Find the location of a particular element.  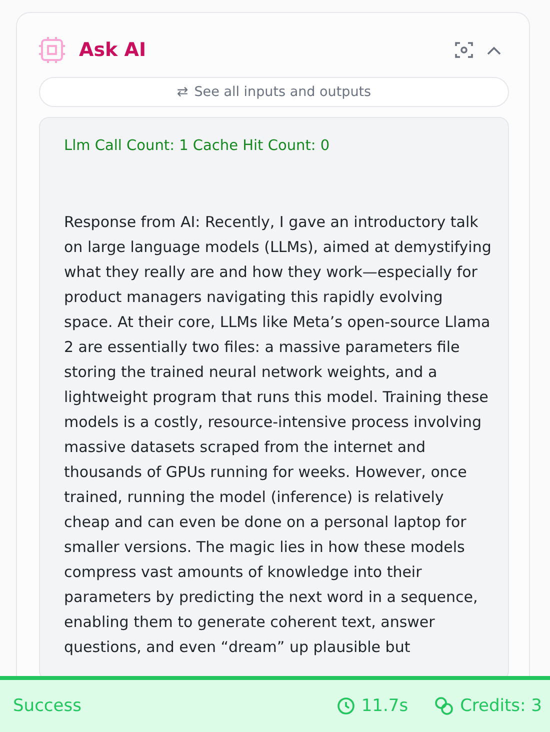

chip-icon is located at coordinates (52, 50).